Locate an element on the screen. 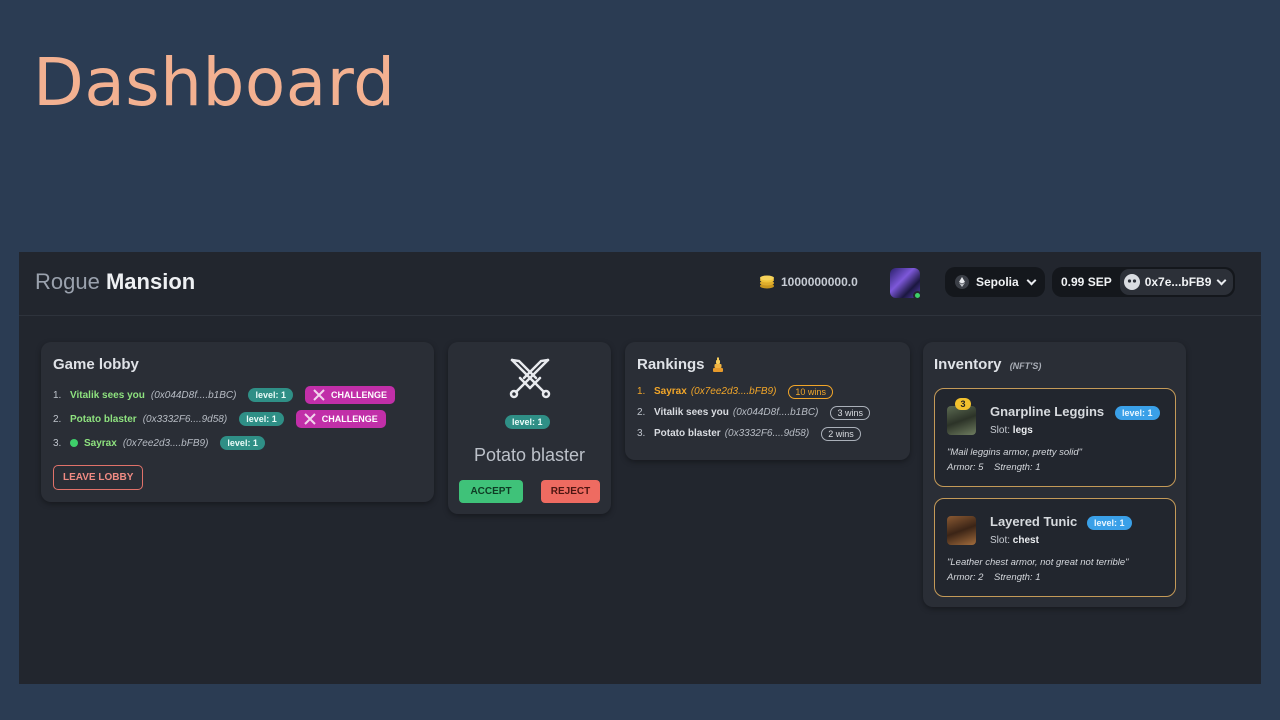  duel-request-card: level: 1 Potato blaster ACCEPT REJECT is located at coordinates (529, 428).